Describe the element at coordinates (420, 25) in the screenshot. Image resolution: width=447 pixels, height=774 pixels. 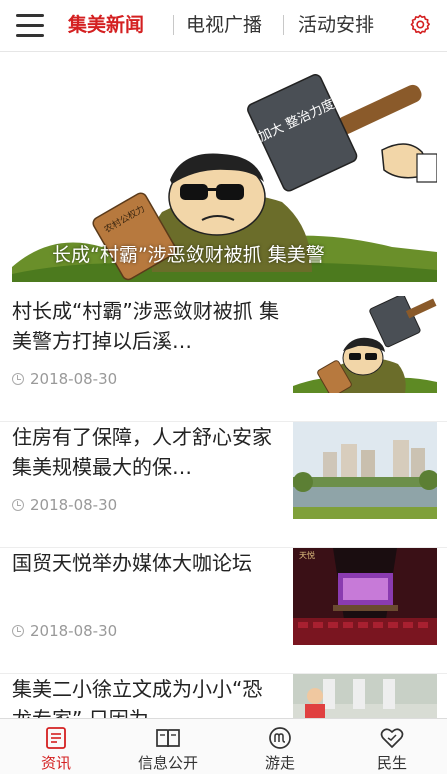
I see `gear-icon` at that location.